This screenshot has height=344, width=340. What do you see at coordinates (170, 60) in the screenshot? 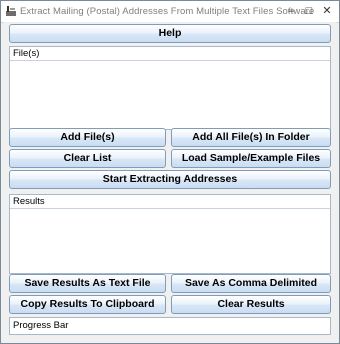
I see `files-list-header-divider` at bounding box center [170, 60].